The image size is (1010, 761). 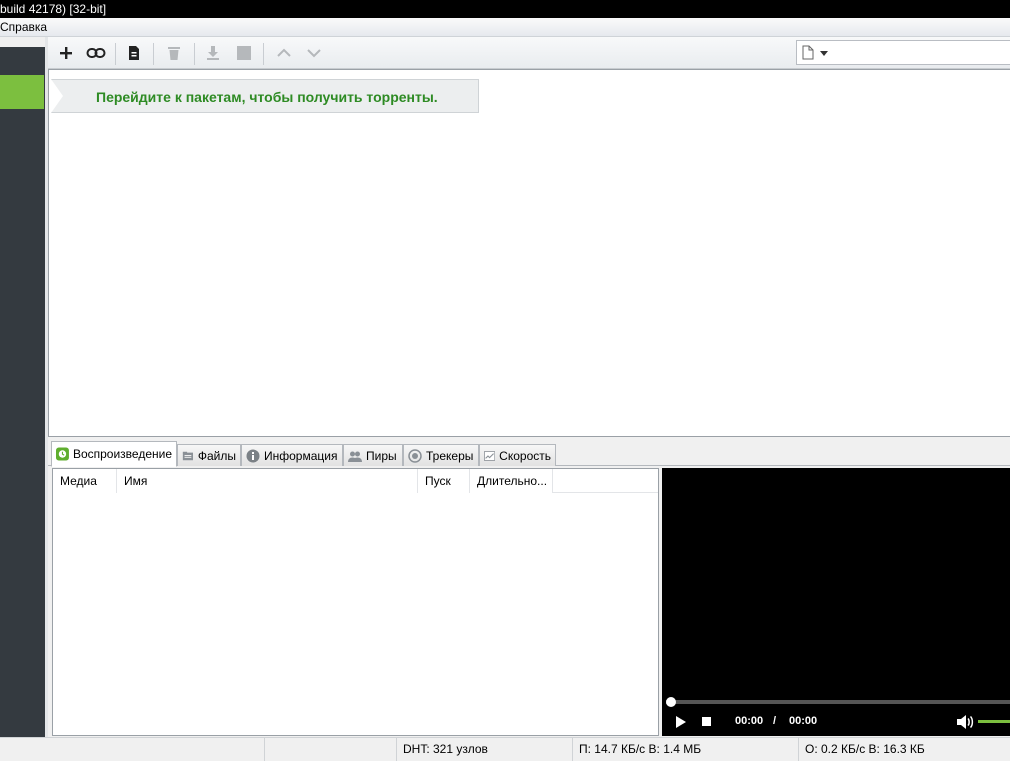 What do you see at coordinates (22, 92) in the screenshot?
I see `sidebar-item-active` at bounding box center [22, 92].